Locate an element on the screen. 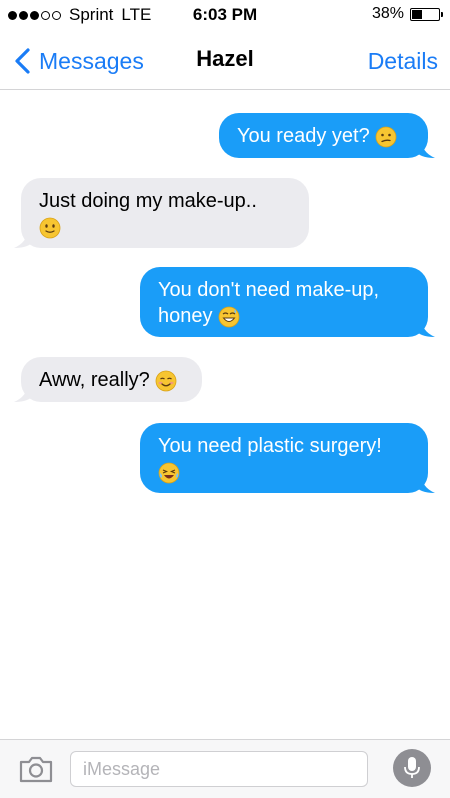 The width and height of the screenshot is (450, 798). message-bubble-received: Aww, really? is located at coordinates (108, 379).